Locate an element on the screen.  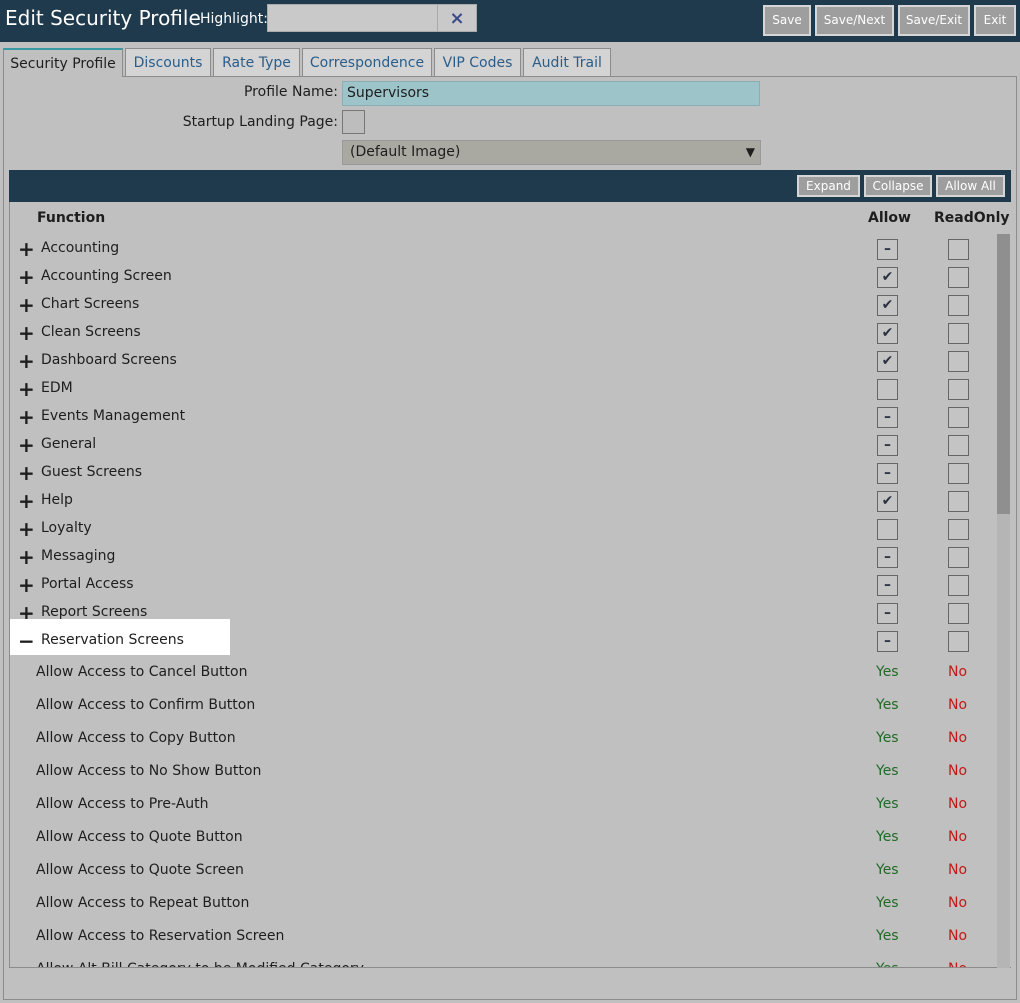
save-button: Save is located at coordinates (787, 20).